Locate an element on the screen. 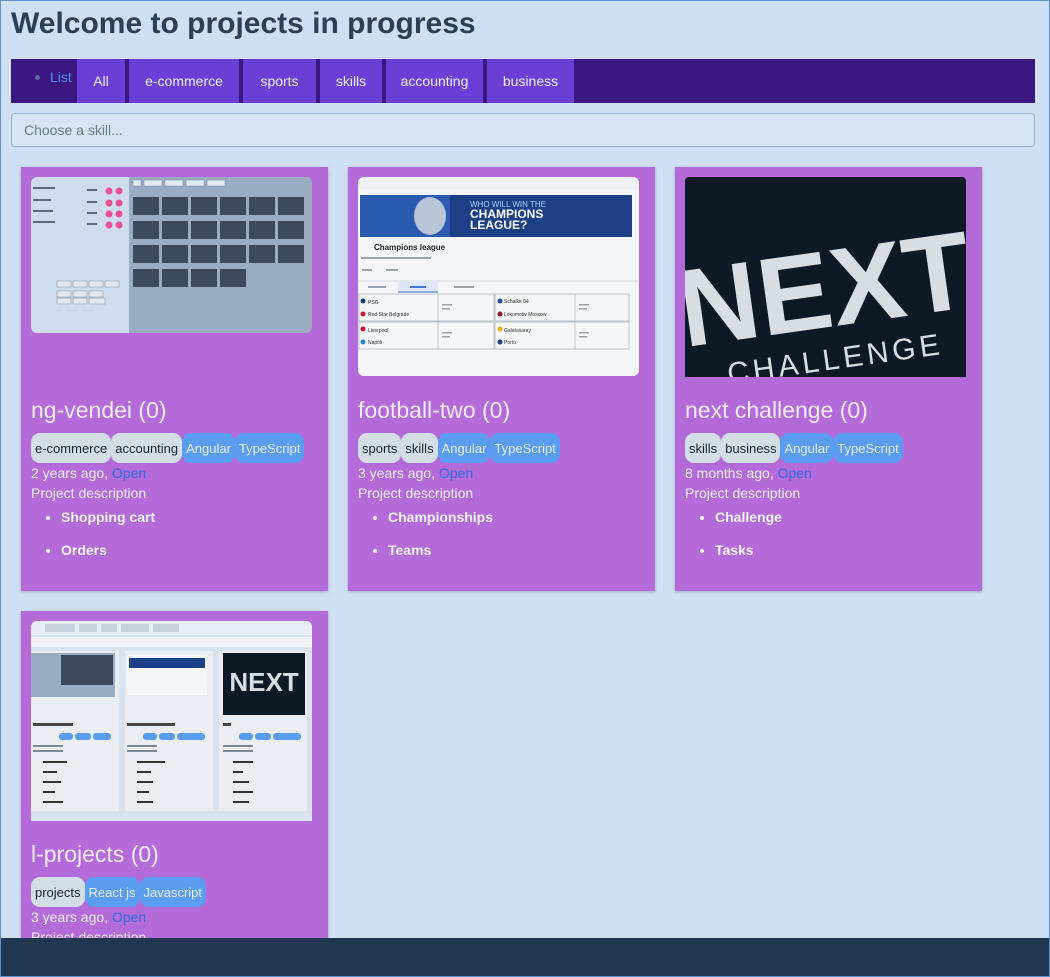 The image size is (1050, 977). project-tags: projects React js Javascript is located at coordinates (119, 892).